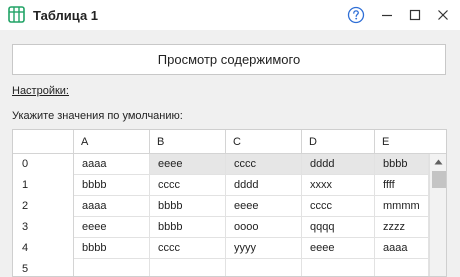  I want to click on table-cell: qqqq, so click(338, 227).